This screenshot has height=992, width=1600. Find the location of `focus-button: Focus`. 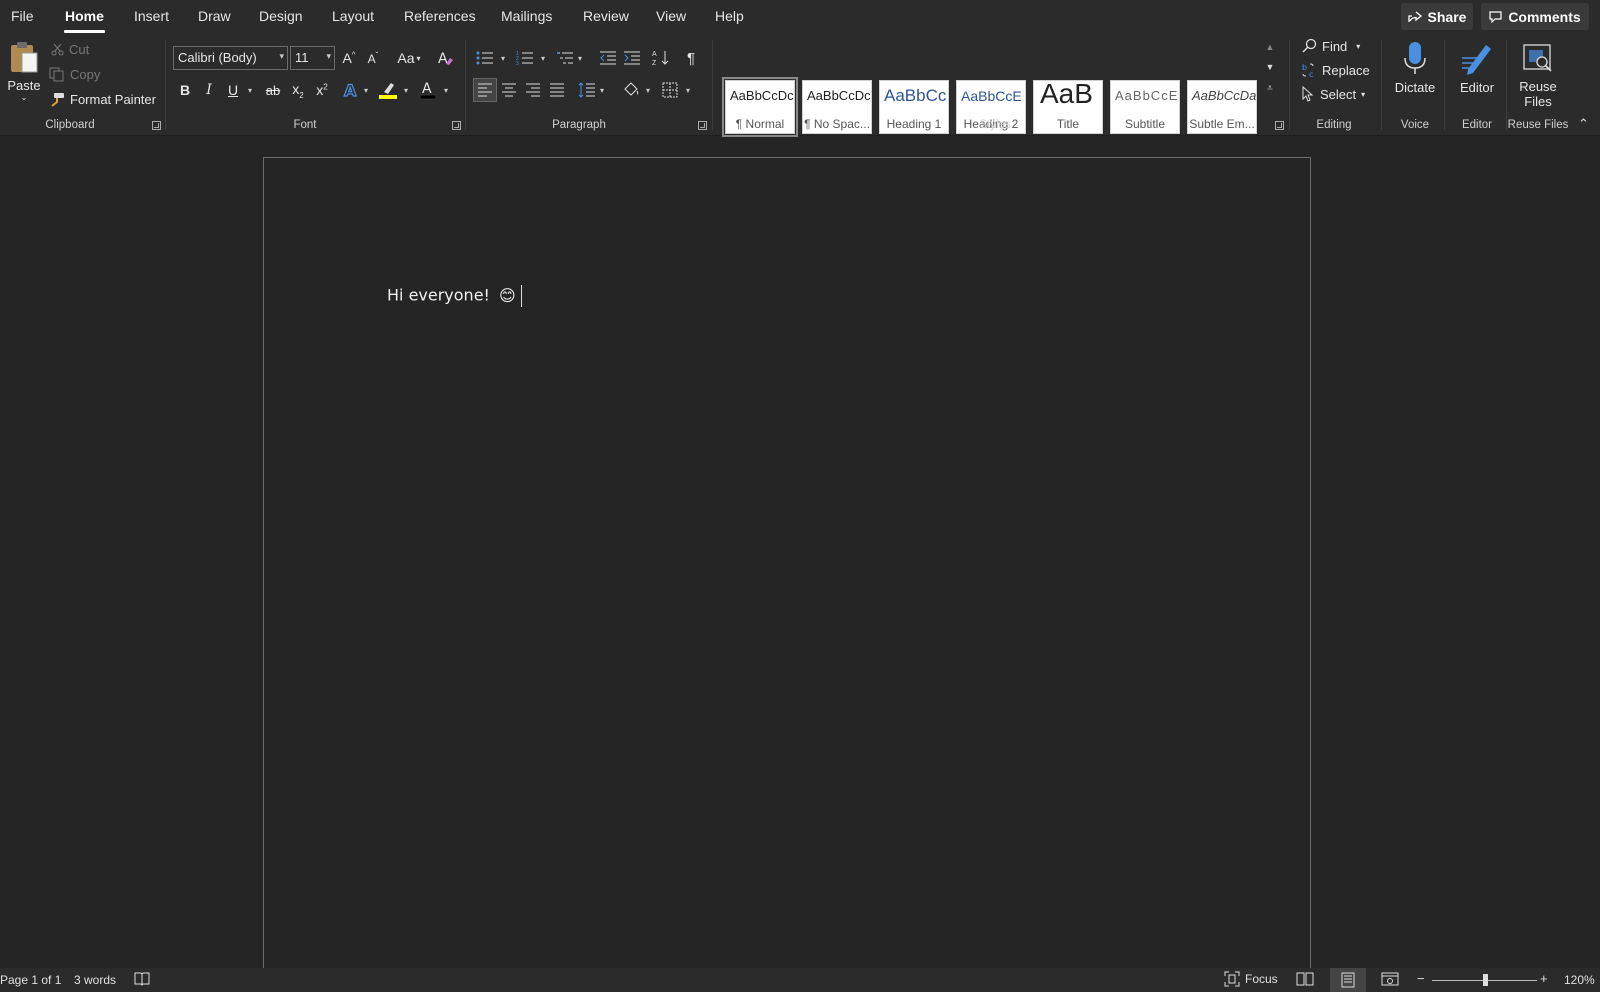

focus-button: Focus is located at coordinates (1251, 979).